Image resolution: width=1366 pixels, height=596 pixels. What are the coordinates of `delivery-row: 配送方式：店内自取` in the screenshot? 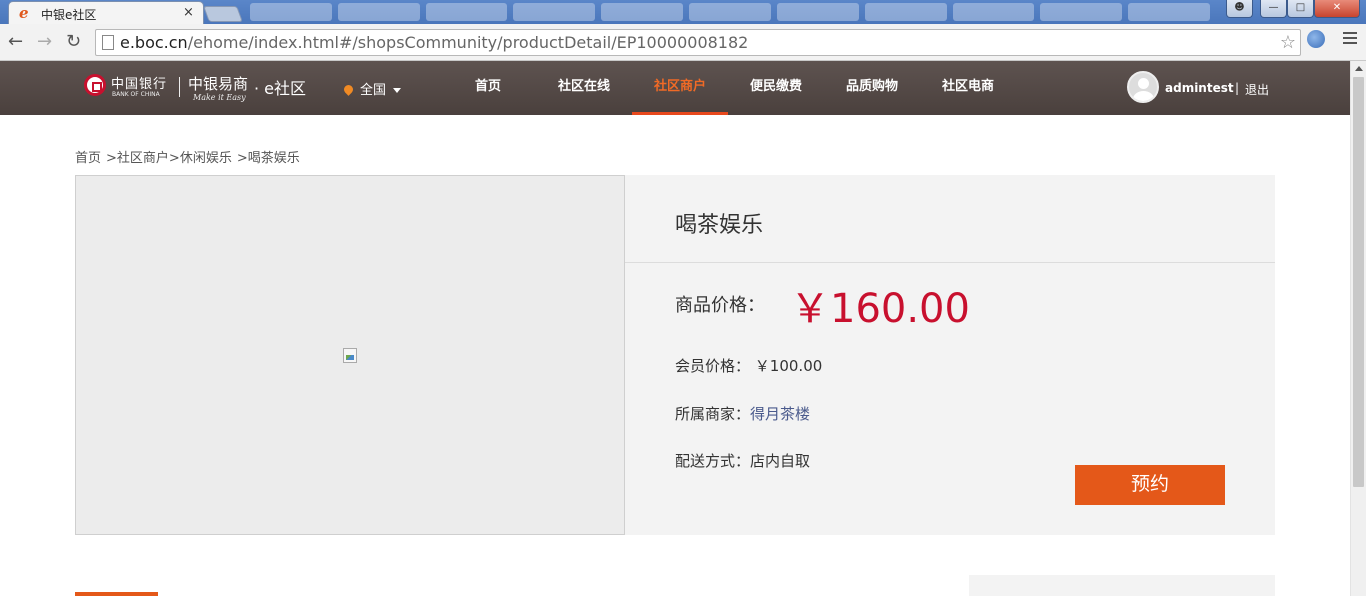 It's located at (742, 460).